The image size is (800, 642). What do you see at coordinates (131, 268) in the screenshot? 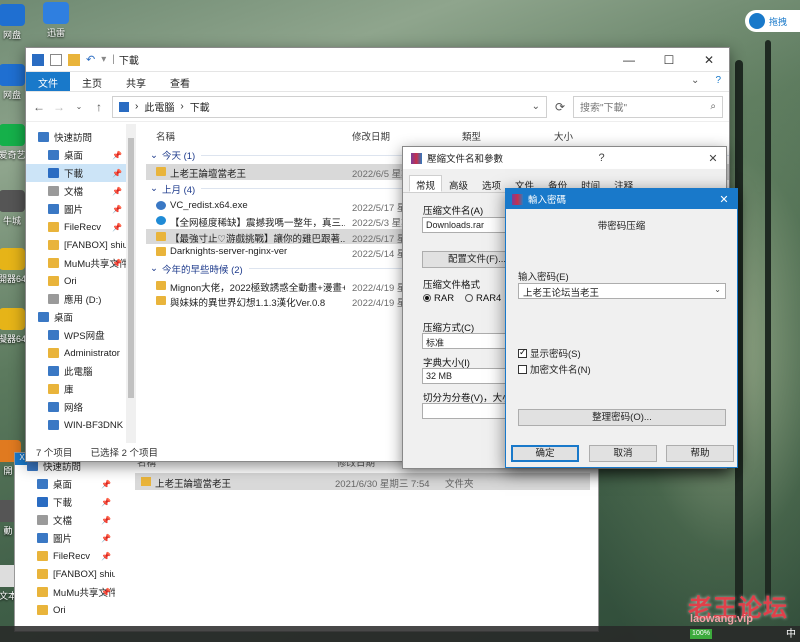
I see `scrollbar-thumb` at bounding box center [131, 268].